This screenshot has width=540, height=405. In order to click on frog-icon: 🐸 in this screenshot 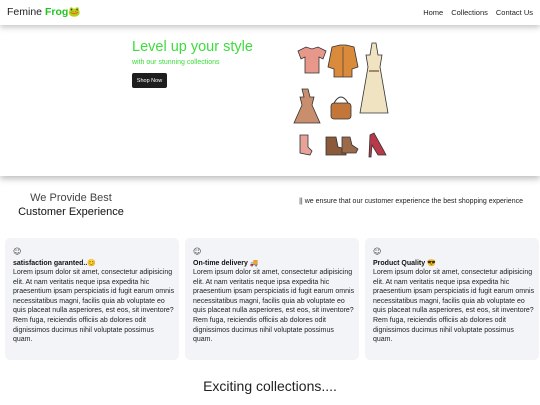, I will do `click(74, 12)`.